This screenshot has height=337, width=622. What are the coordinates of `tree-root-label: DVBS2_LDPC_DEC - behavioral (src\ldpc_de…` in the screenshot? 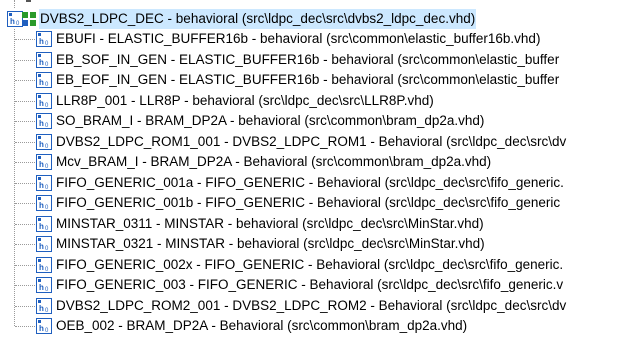 It's located at (258, 19).